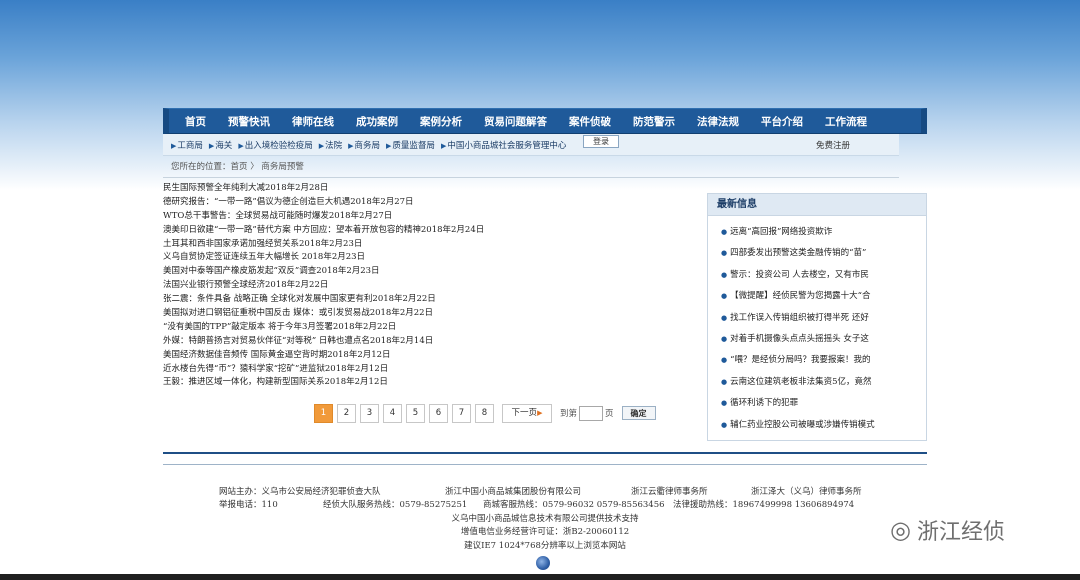  What do you see at coordinates (423, 383) in the screenshot?
I see `news-item: 王毅：推进区域一体化，构建新型国际关系2018年2月12日` at bounding box center [423, 383].